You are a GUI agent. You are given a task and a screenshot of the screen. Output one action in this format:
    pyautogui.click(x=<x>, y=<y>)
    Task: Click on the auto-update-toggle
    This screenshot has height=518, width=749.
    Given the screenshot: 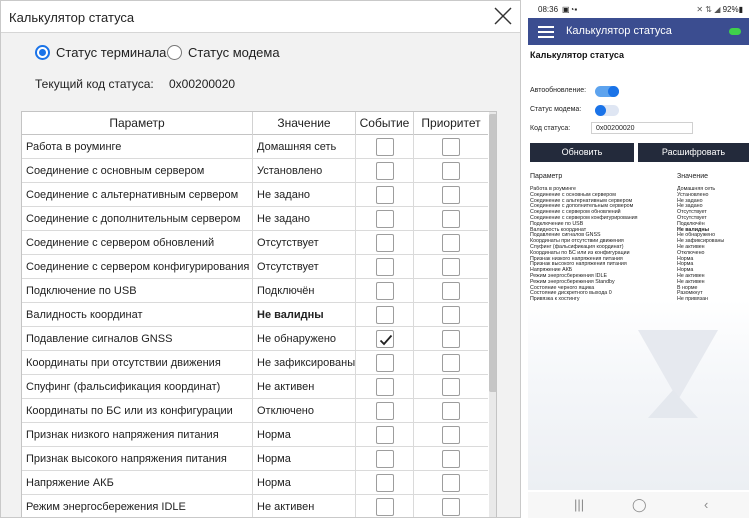 What is the action you would take?
    pyautogui.click(x=607, y=91)
    